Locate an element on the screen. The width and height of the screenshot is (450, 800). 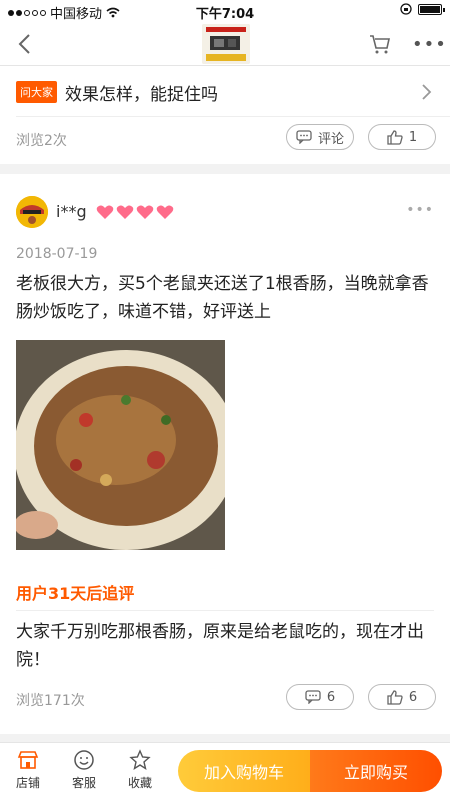
like-button: 1 is located at coordinates (402, 137).